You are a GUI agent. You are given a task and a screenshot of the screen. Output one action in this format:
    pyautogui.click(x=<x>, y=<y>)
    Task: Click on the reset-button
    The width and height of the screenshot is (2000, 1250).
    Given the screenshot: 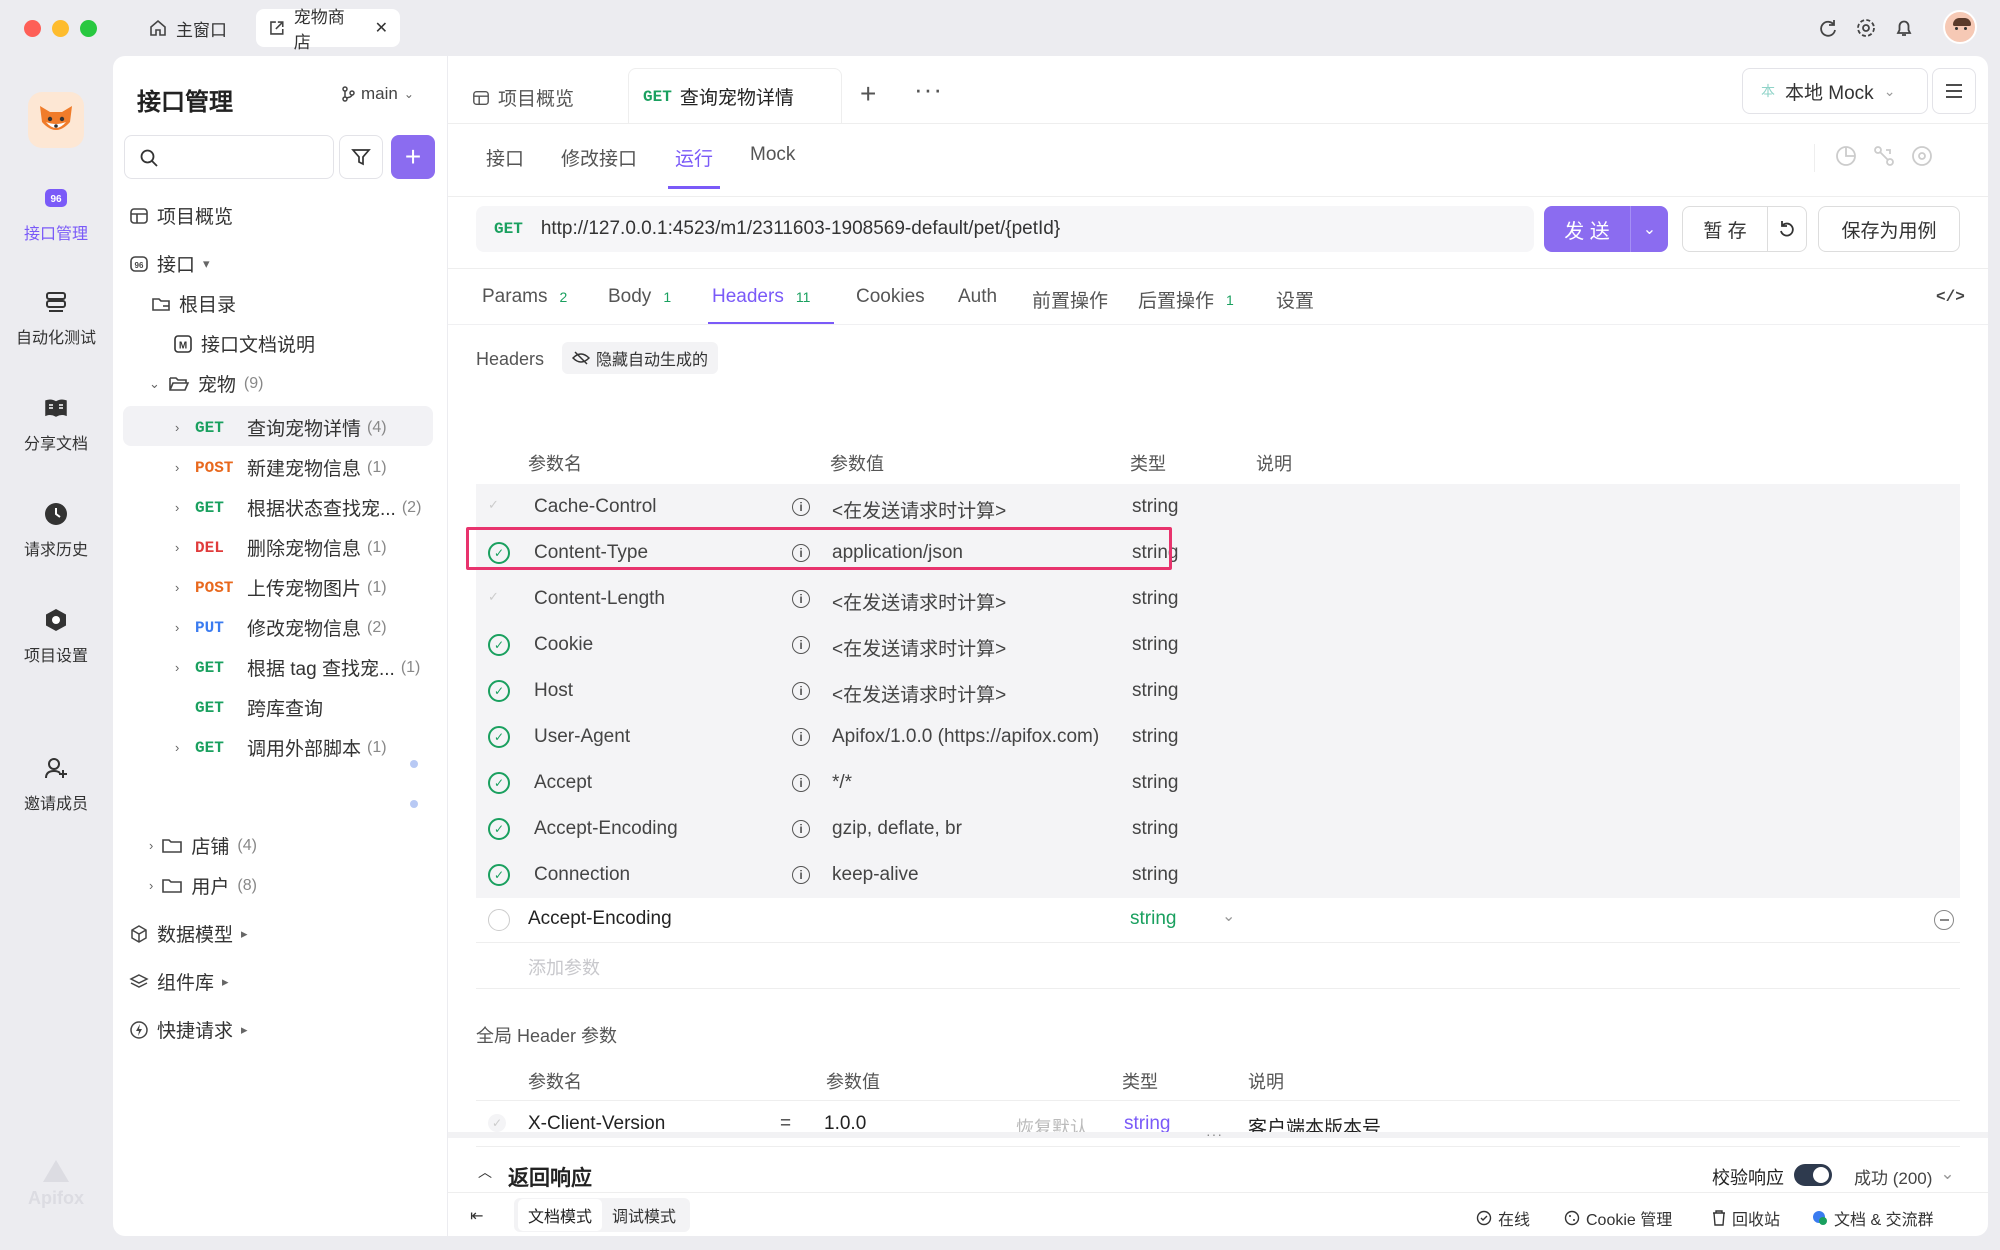 What is the action you would take?
    pyautogui.click(x=1787, y=229)
    